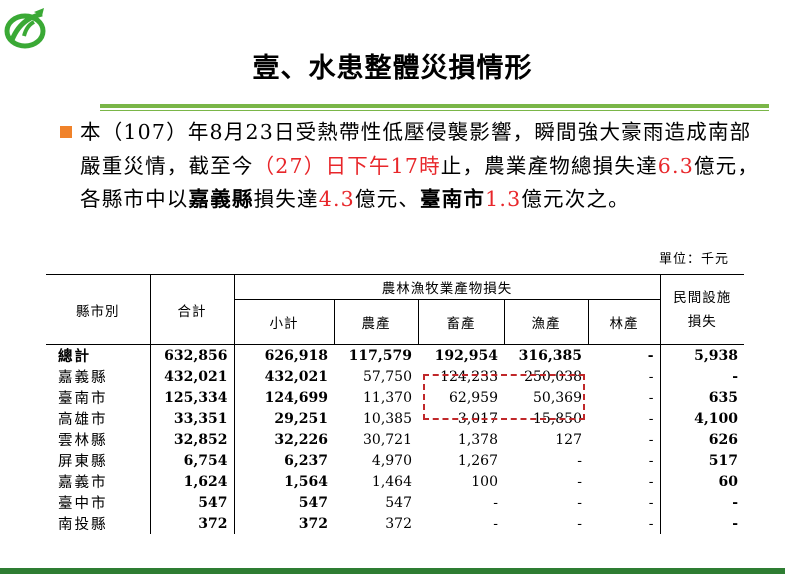 This screenshot has width=785, height=574. I want to click on header-livestock: 畜產, so click(461, 322).